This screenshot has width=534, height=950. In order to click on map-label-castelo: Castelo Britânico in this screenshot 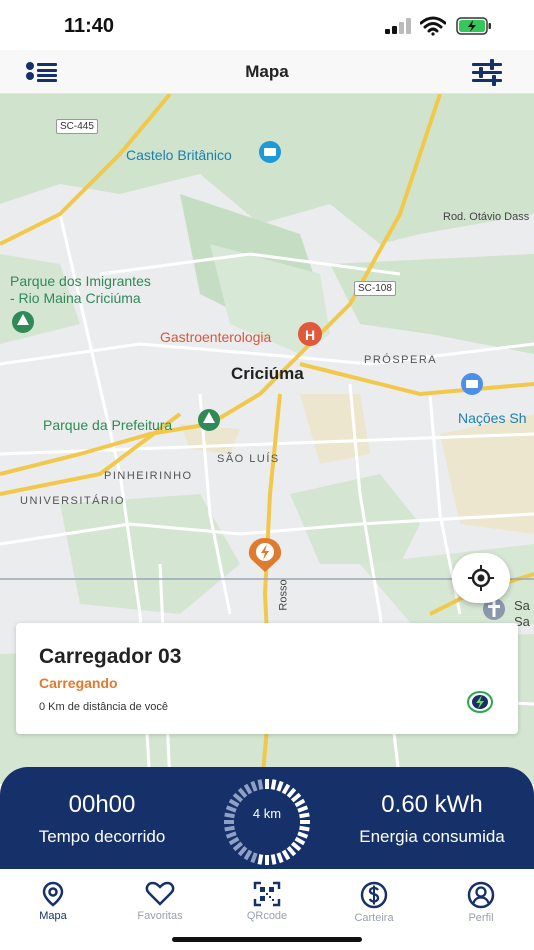, I will do `click(179, 155)`.